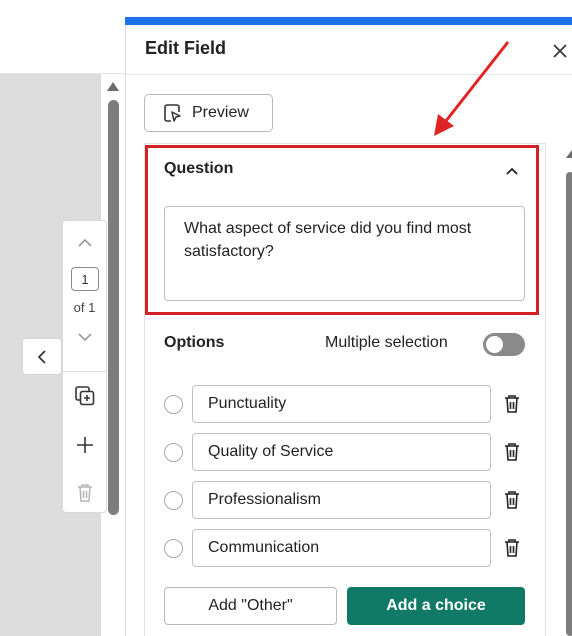 The width and height of the screenshot is (572, 636). What do you see at coordinates (84, 366) in the screenshot?
I see `page-navigator: 1 of 1` at bounding box center [84, 366].